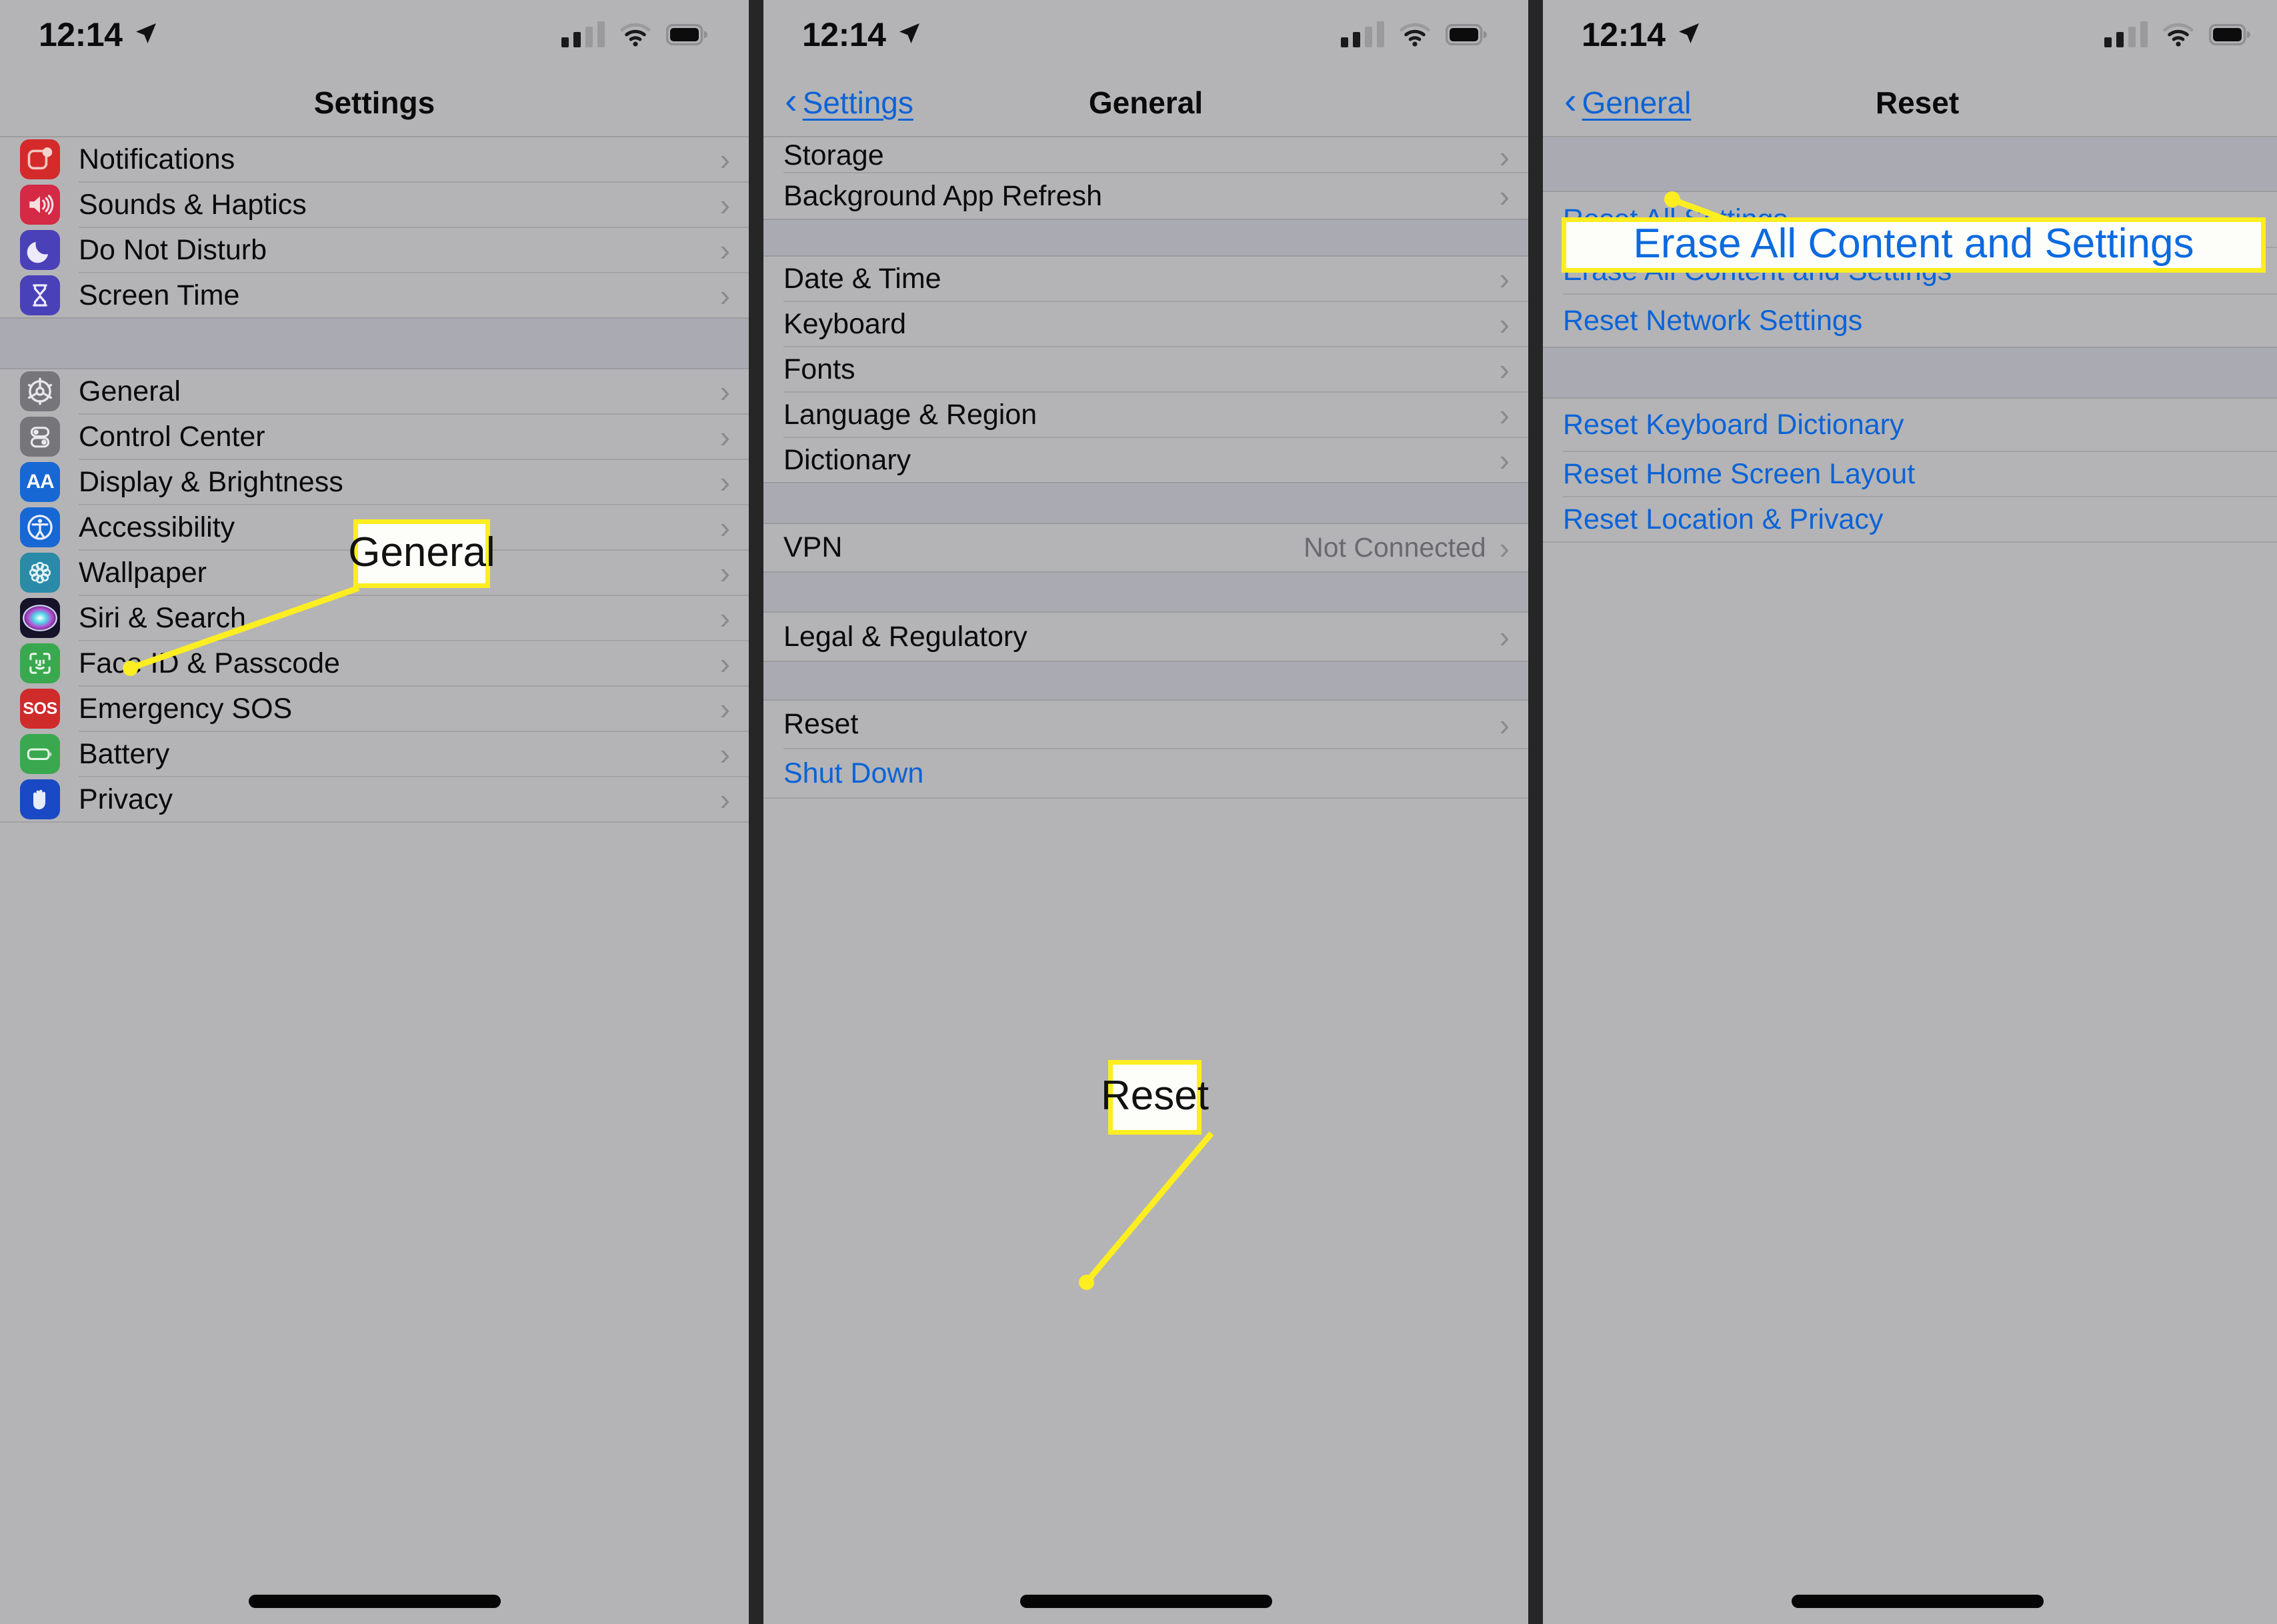  What do you see at coordinates (374, 663) in the screenshot?
I see `sidebar-item-face-id-passcode: Face ID & Passcode ›` at bounding box center [374, 663].